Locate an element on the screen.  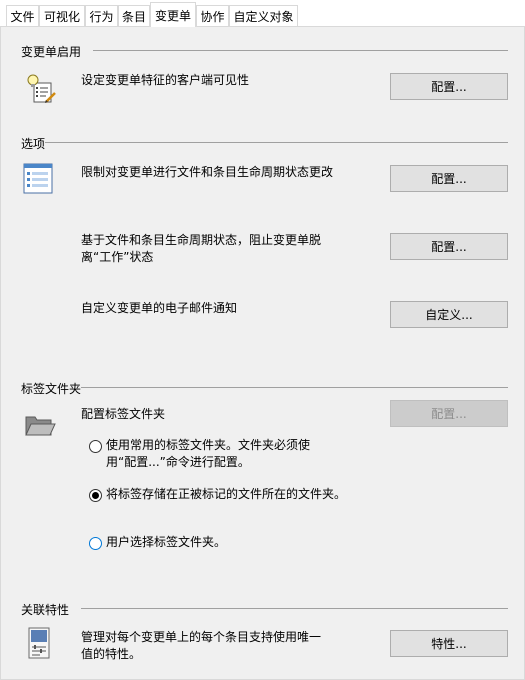
linked-properties-description: 管理对每个变更单上的每个条目支持使用唯一值的特性。 is located at coordinates (201, 645).